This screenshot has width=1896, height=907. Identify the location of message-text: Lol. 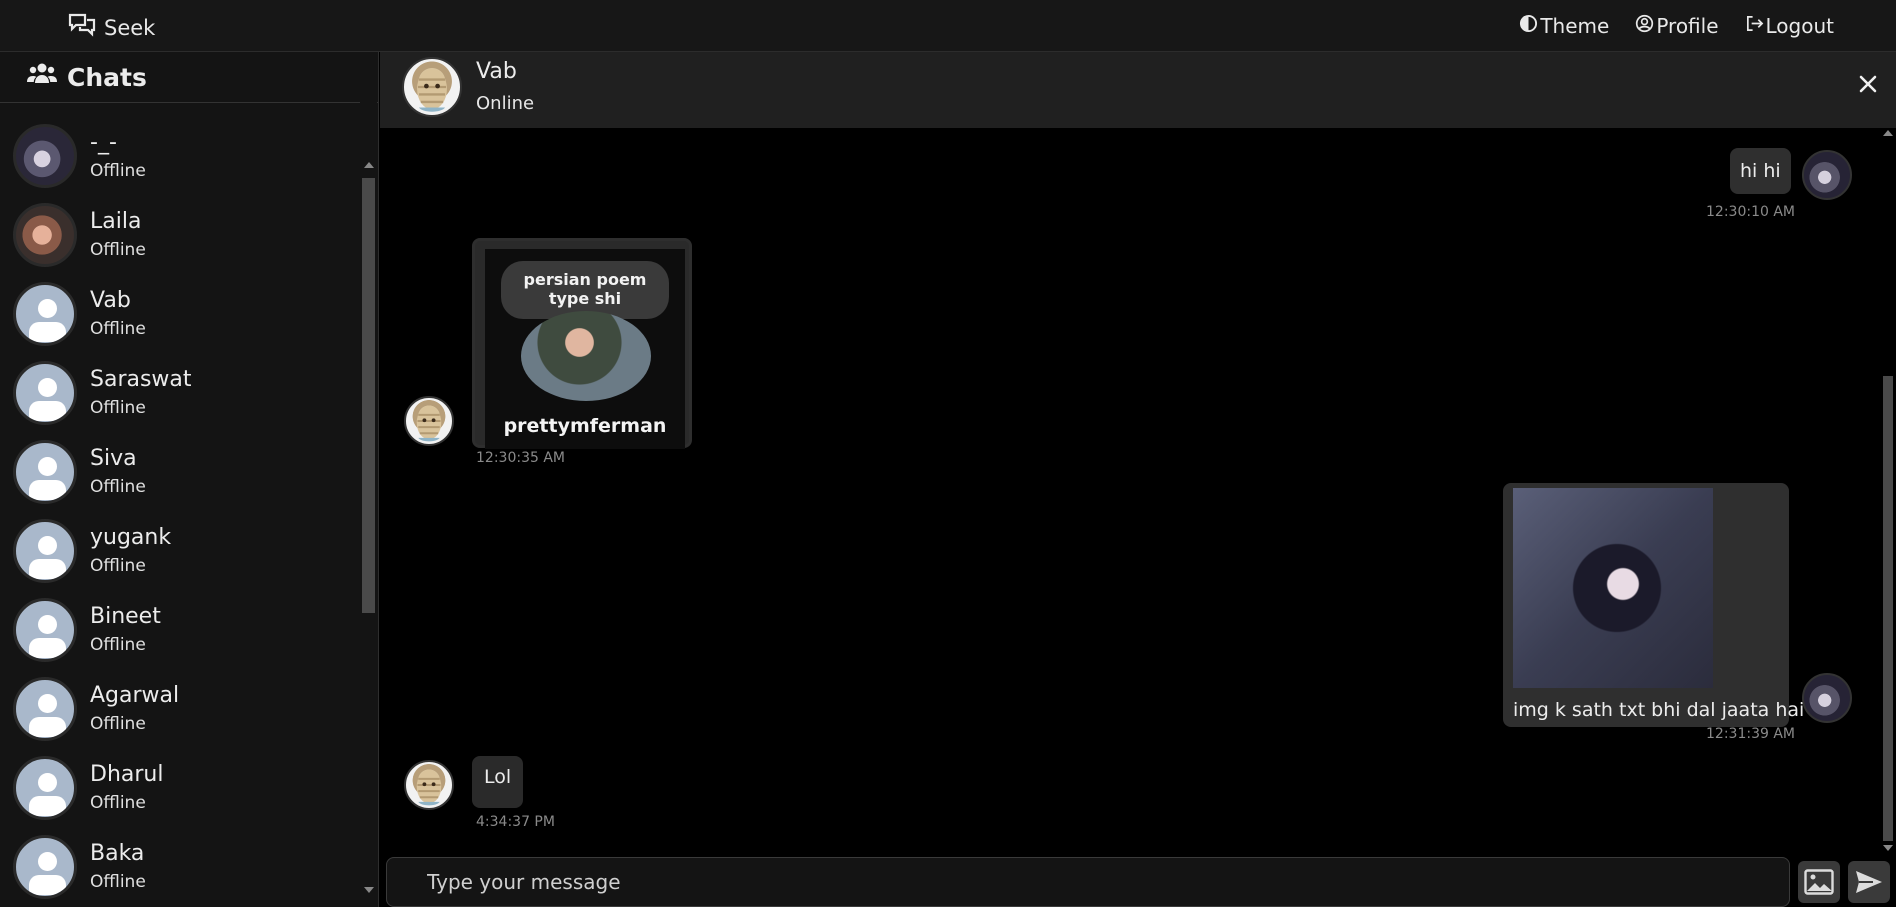
(498, 777).